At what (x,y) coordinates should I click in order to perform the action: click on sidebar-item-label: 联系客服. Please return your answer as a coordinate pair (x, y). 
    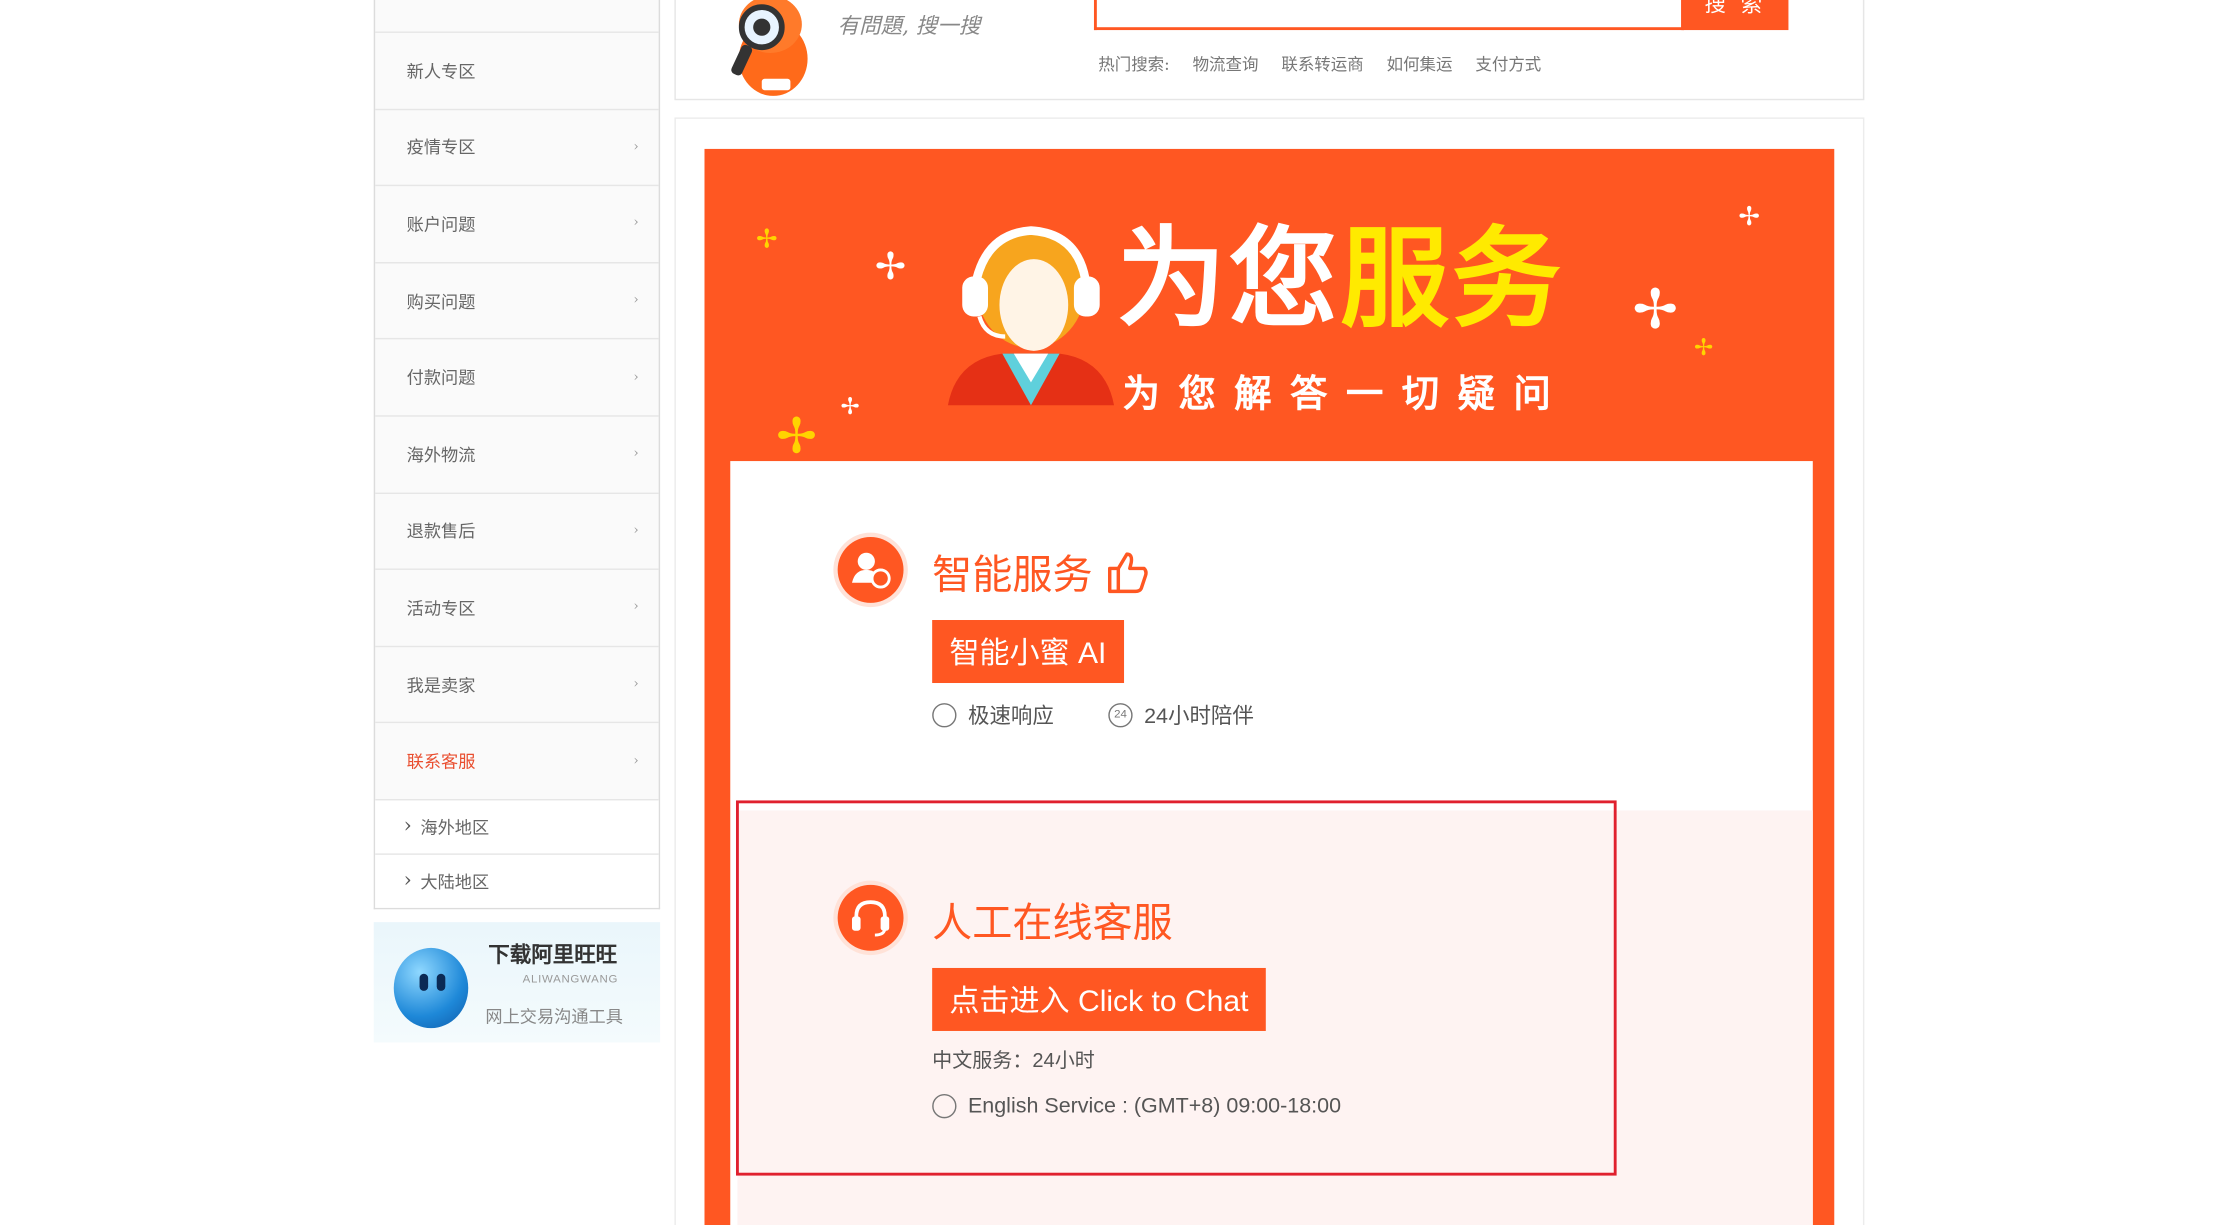
    Looking at the image, I should click on (441, 761).